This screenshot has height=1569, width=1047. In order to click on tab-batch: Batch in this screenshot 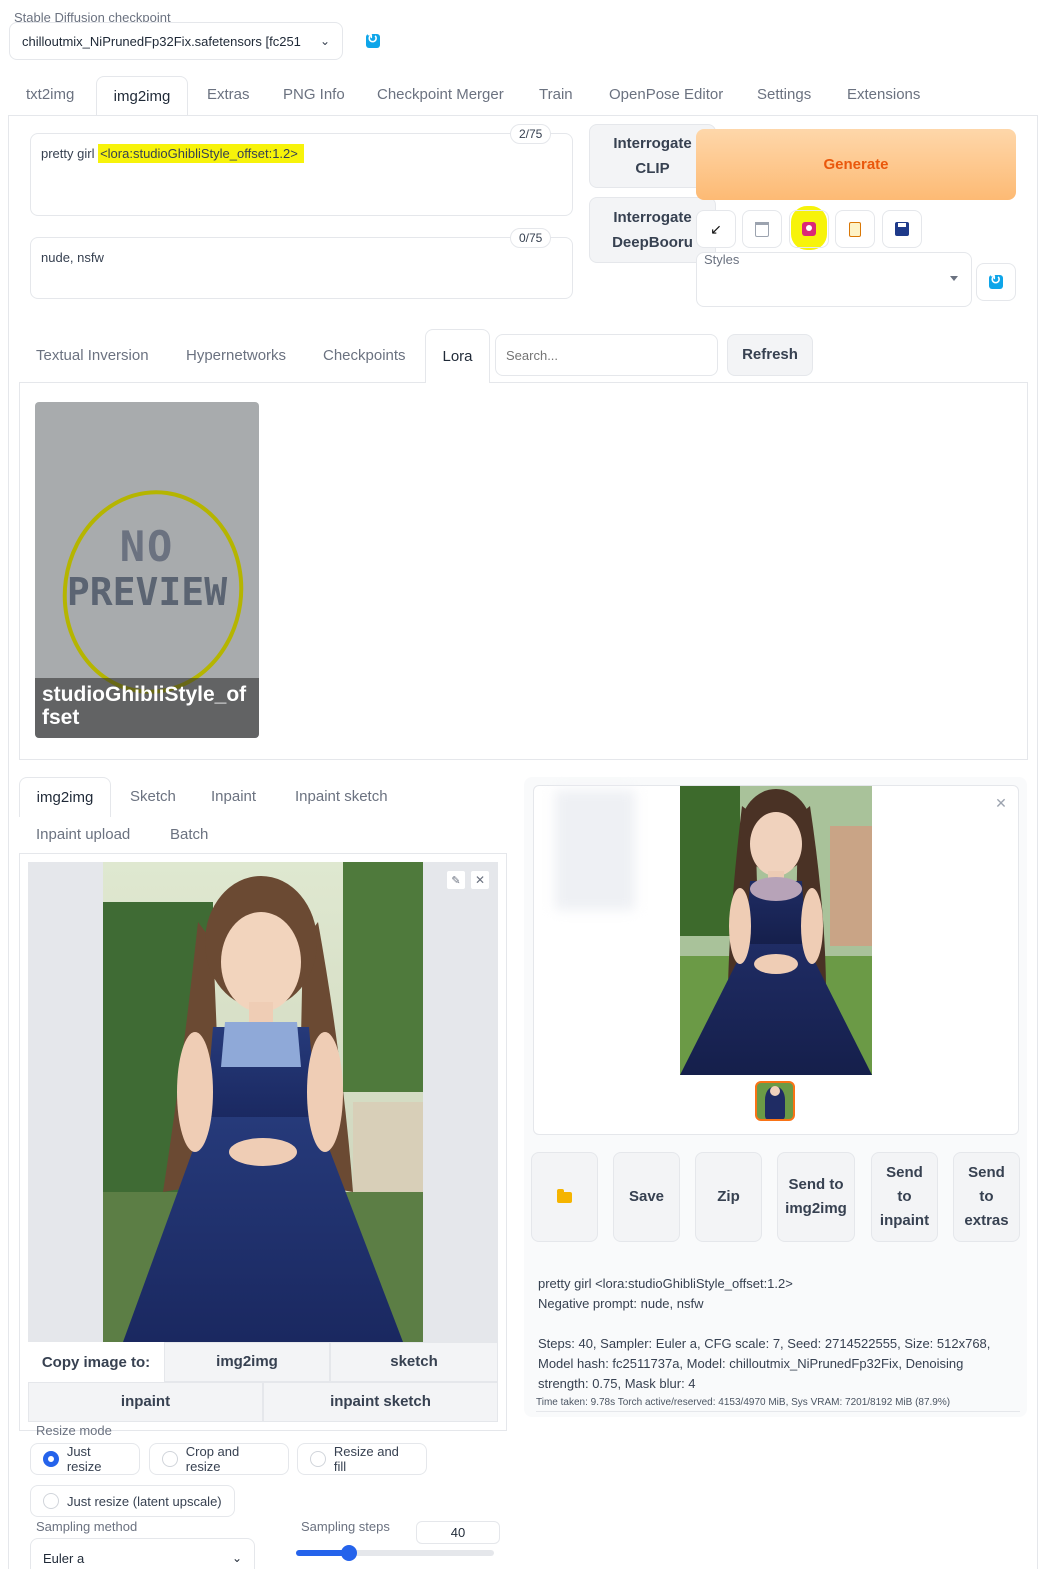, I will do `click(189, 834)`.